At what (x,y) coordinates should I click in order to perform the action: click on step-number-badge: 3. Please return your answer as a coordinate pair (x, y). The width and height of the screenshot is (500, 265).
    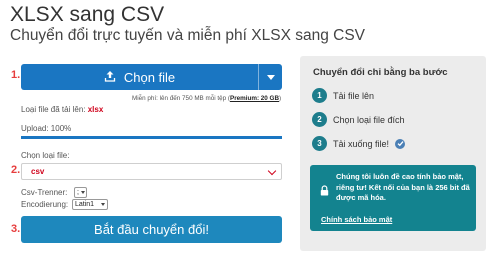
    Looking at the image, I should click on (319, 143).